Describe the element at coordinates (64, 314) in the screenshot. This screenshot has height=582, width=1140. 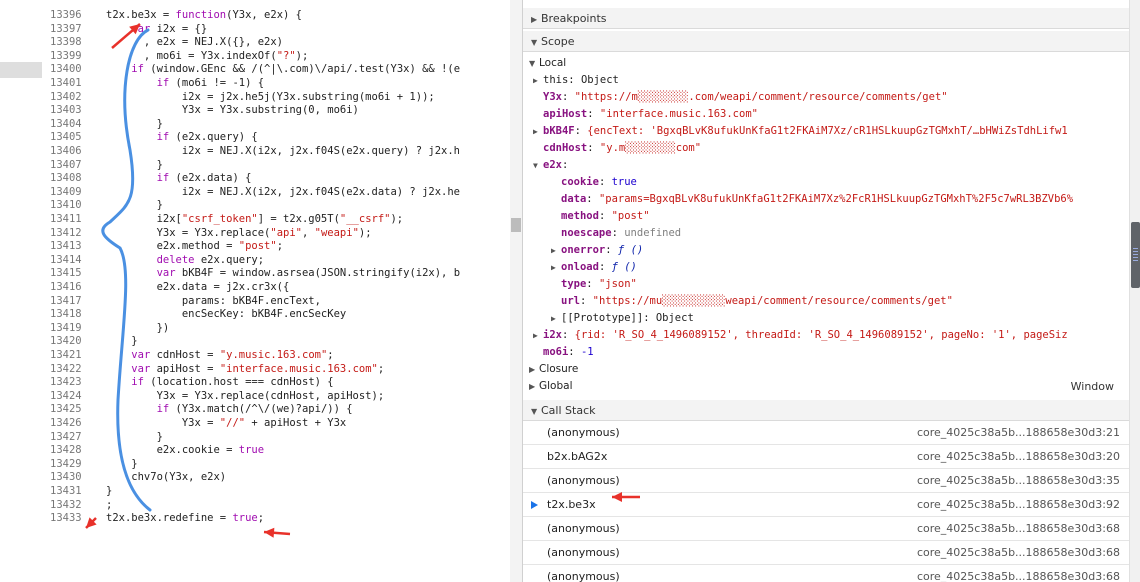
I see `line-number: 13418` at that location.